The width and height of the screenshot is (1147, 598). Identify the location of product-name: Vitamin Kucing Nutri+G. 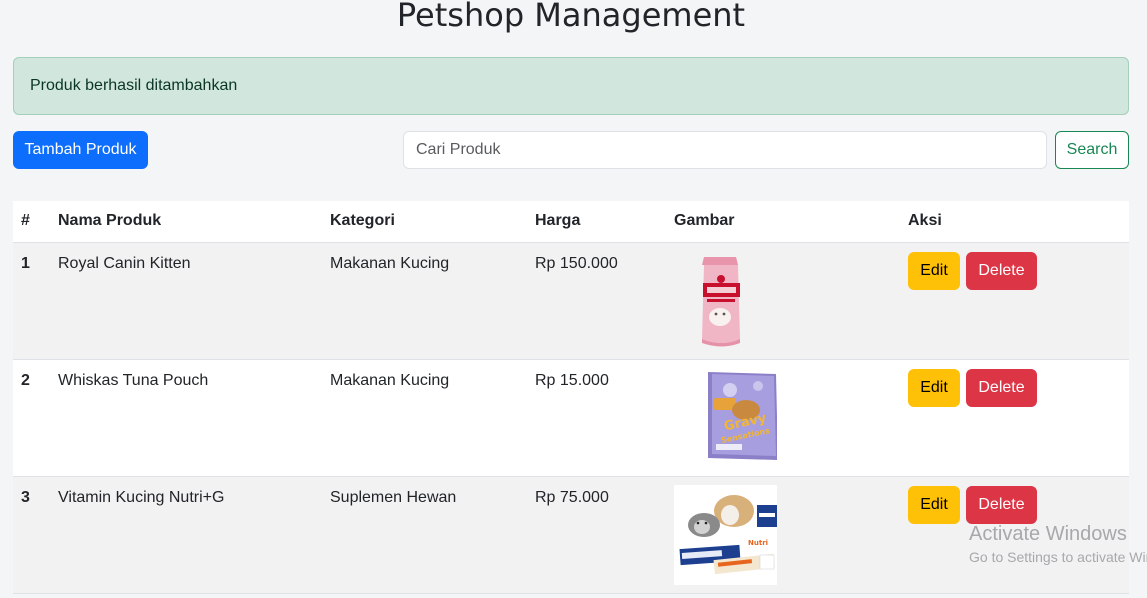
(141, 497).